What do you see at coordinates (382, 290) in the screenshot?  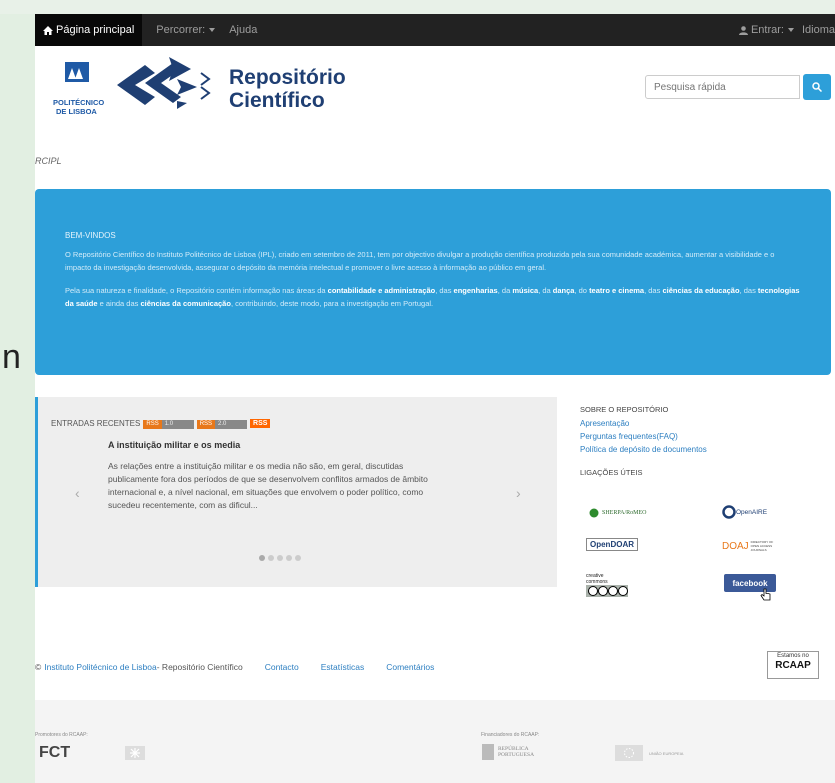 I see `area-link: contabilidade e administração` at bounding box center [382, 290].